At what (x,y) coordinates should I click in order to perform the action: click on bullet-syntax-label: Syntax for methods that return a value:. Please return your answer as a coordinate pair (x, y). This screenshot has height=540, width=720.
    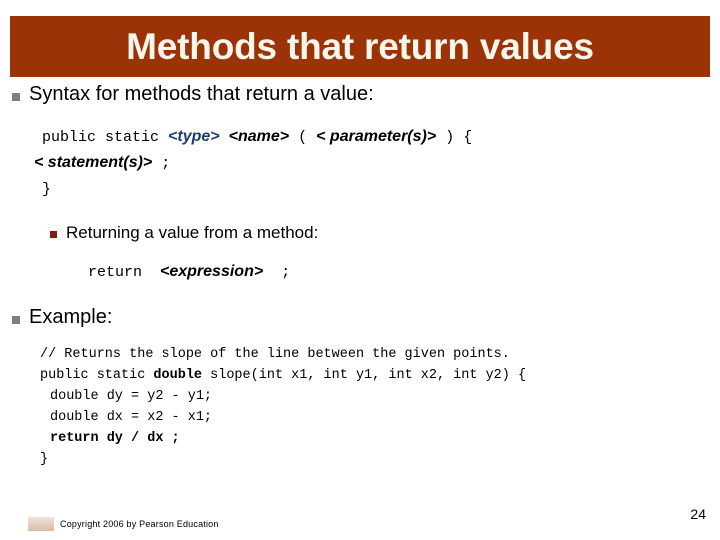
    Looking at the image, I should click on (201, 94).